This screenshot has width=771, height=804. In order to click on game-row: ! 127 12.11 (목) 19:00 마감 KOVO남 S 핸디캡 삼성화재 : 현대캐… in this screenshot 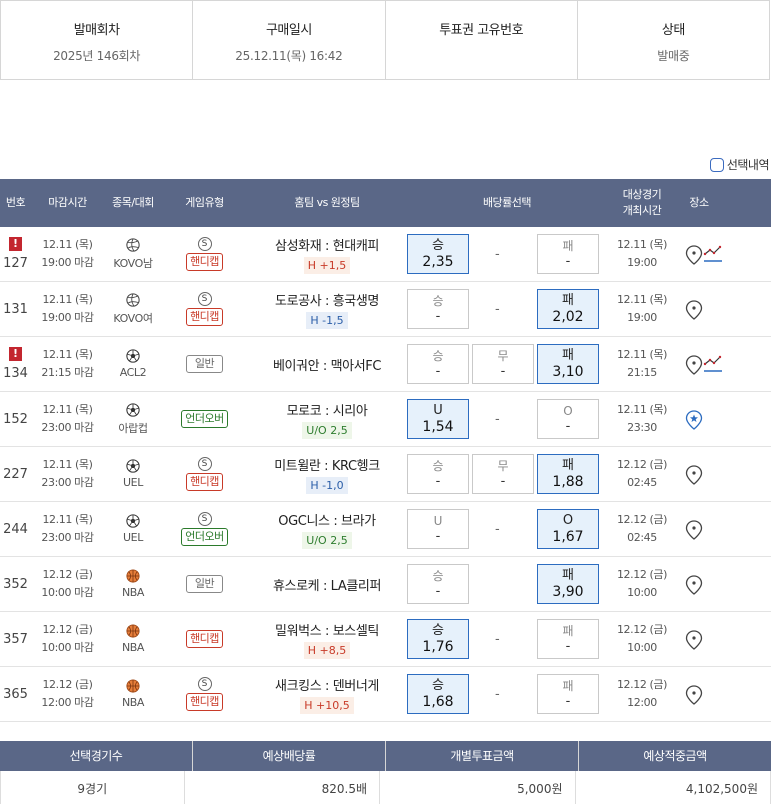, I will do `click(385, 254)`.